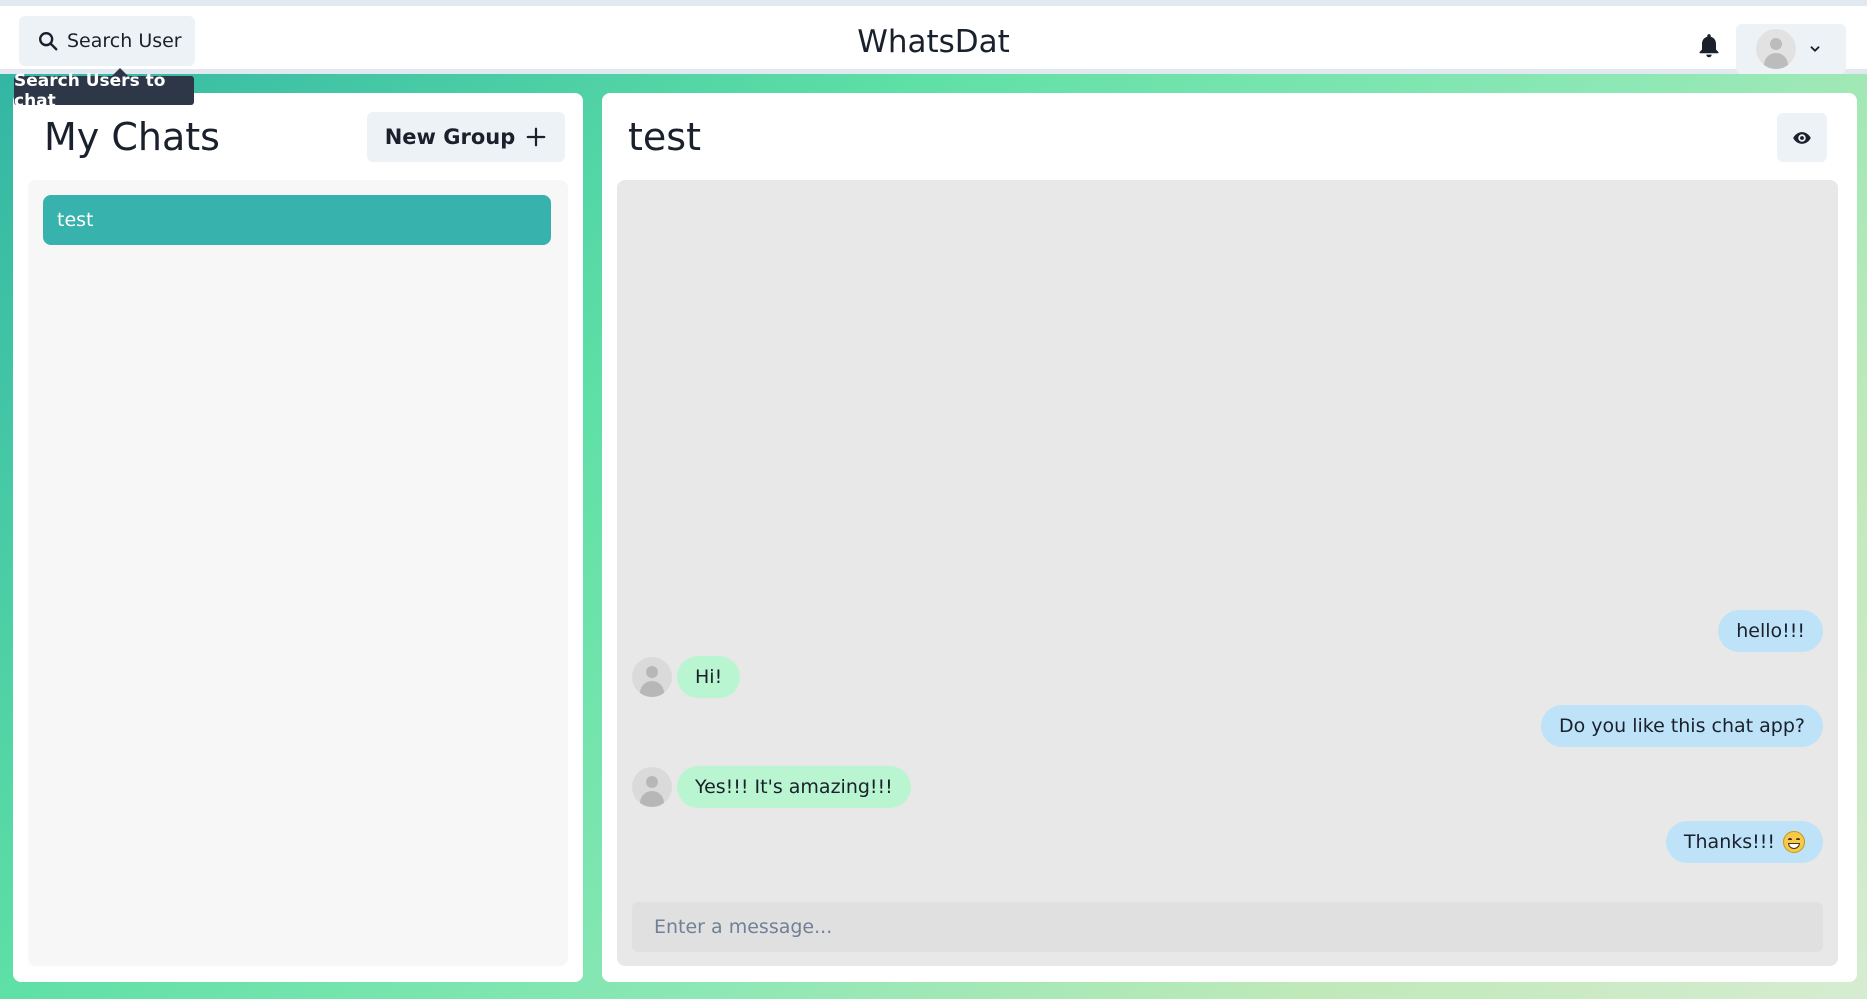 The image size is (1867, 999). I want to click on chevron-down-icon, so click(1815, 49).